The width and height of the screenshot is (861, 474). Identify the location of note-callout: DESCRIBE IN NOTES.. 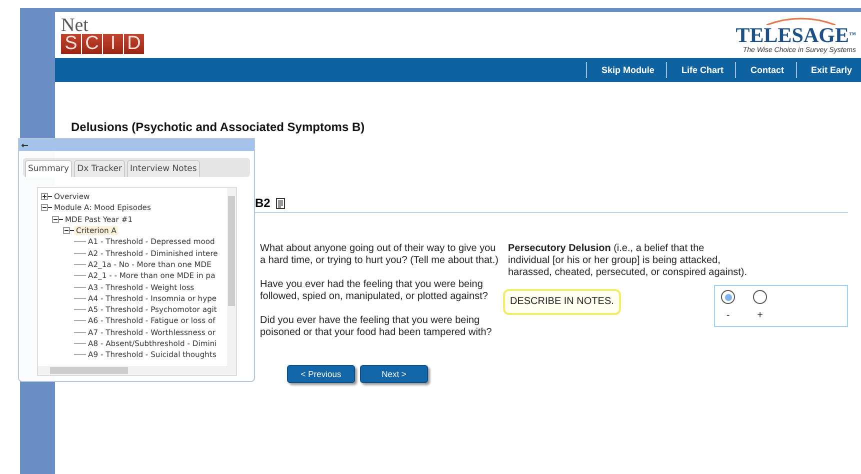
(562, 302).